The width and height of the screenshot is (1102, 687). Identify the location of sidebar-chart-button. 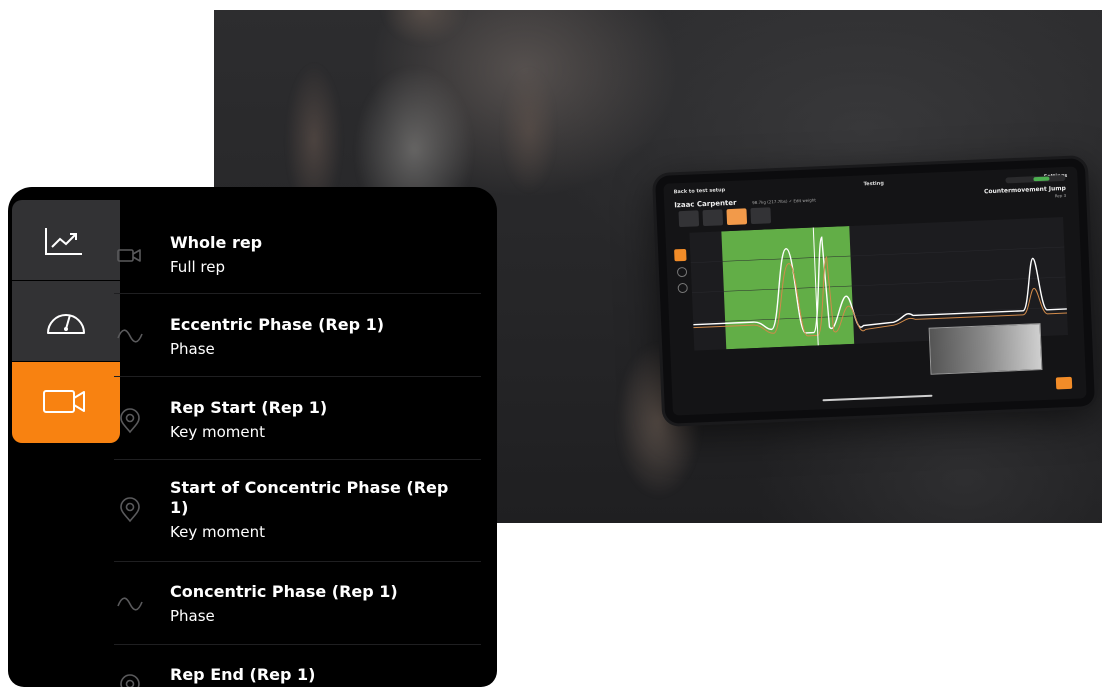
(66, 240).